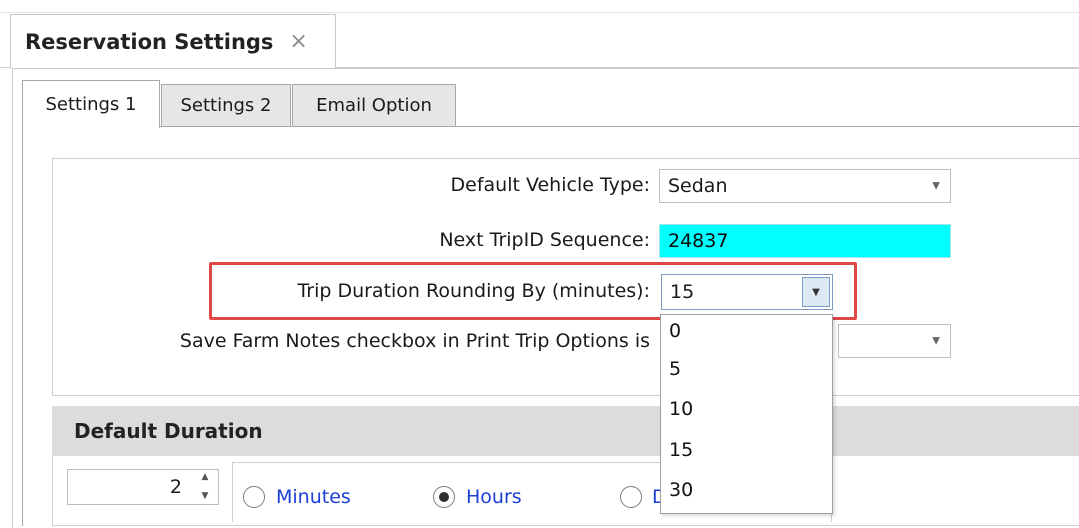  I want to click on rounding-dropdown-list: 0 5 10 15 30, so click(746, 414).